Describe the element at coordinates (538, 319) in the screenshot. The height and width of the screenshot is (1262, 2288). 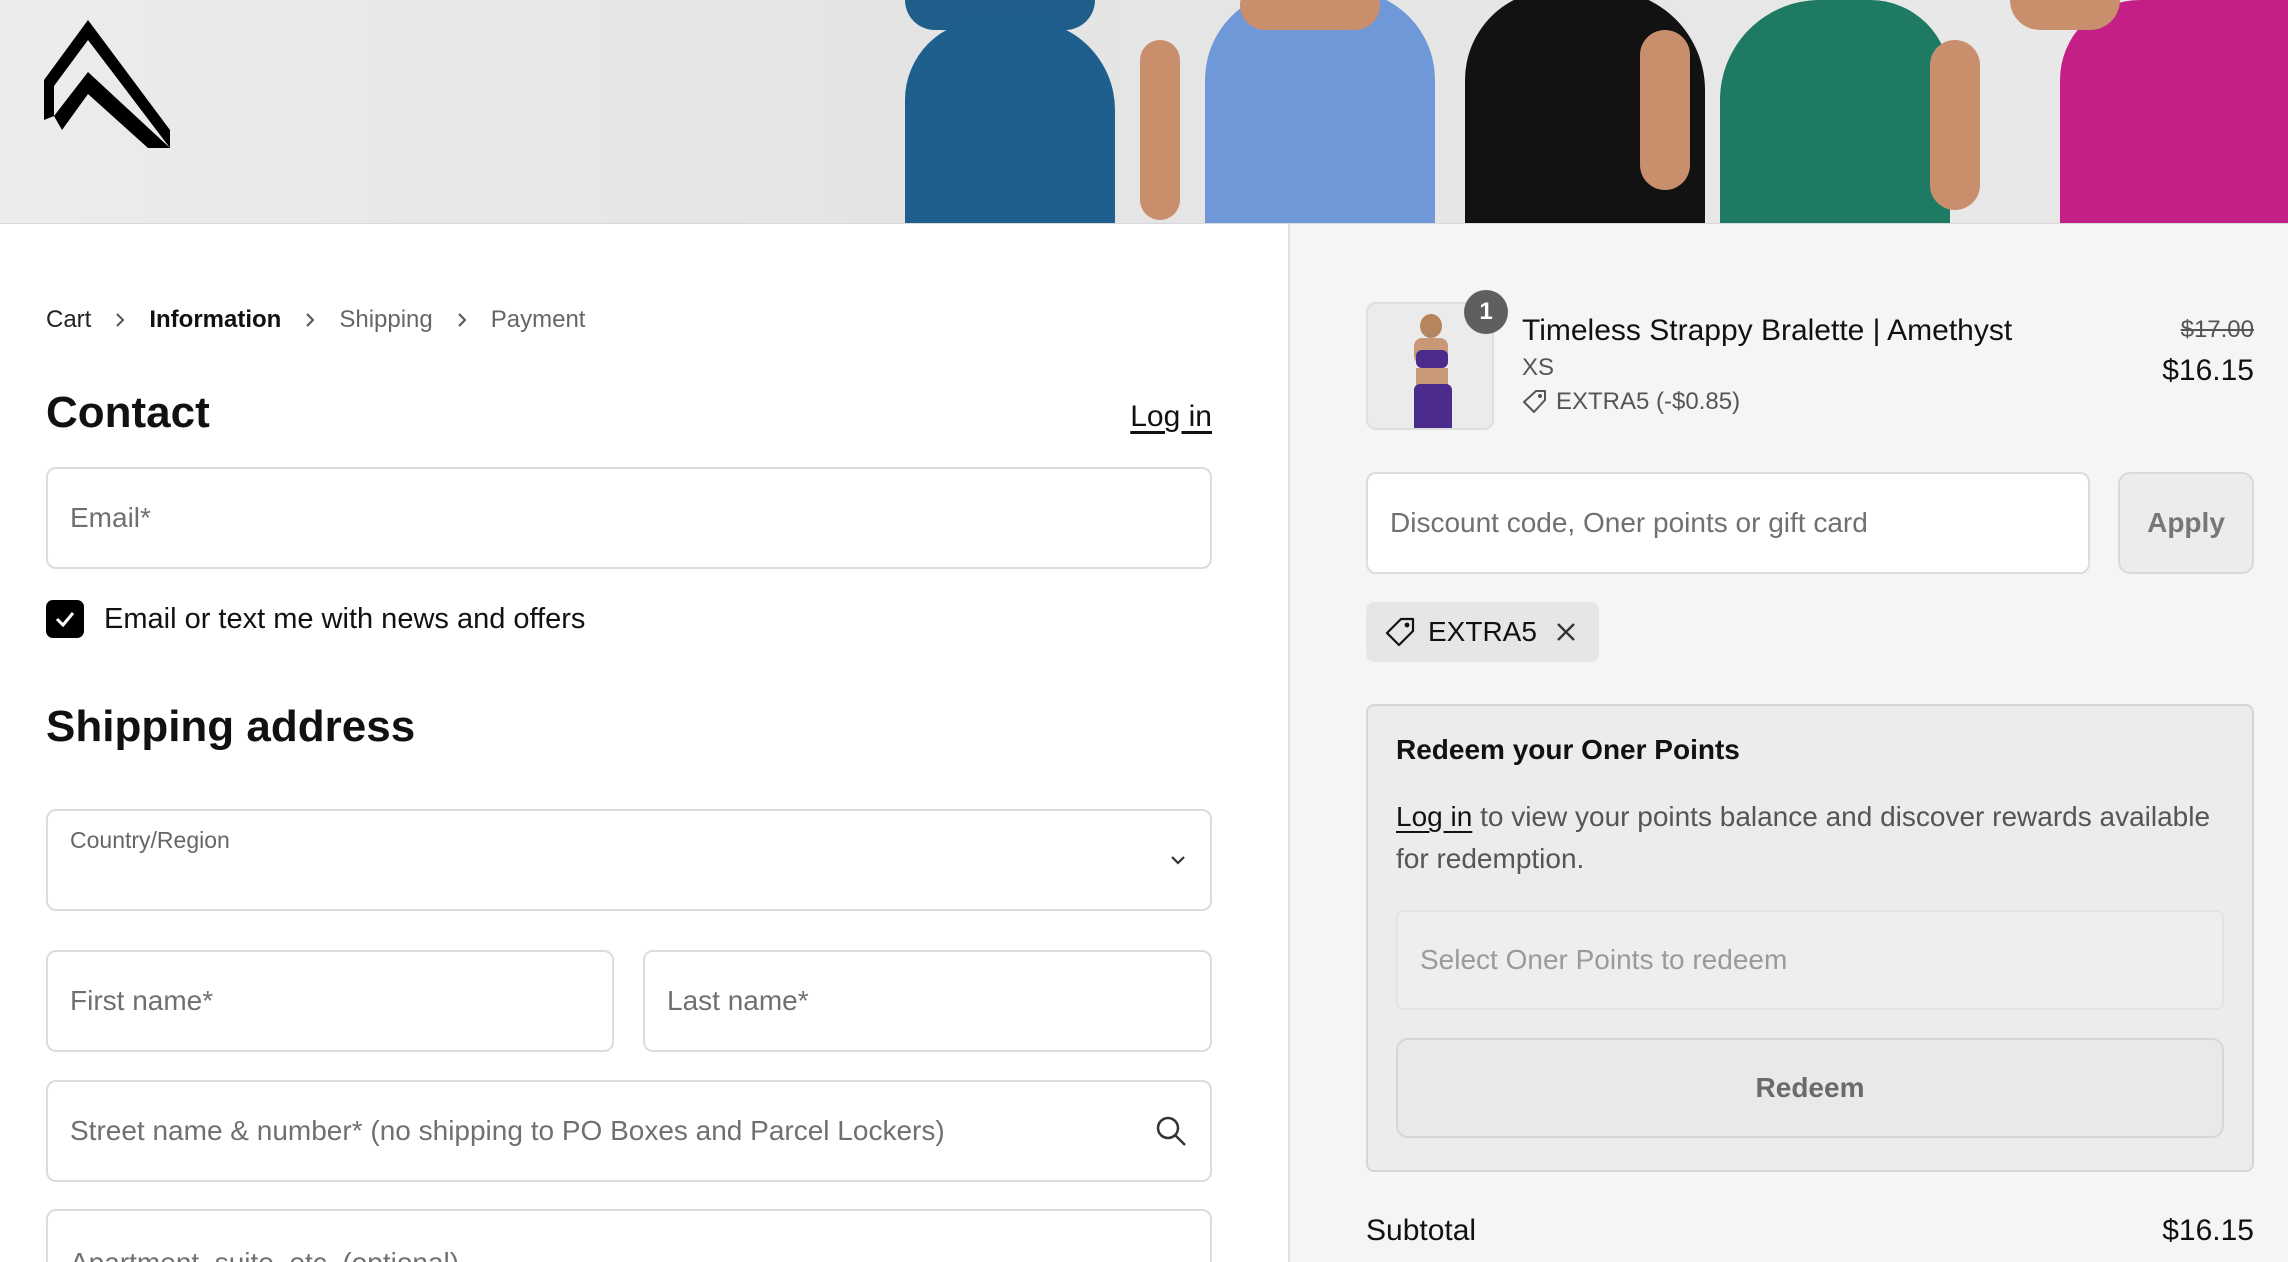
I see `breadcrumb-payment: Payment` at that location.